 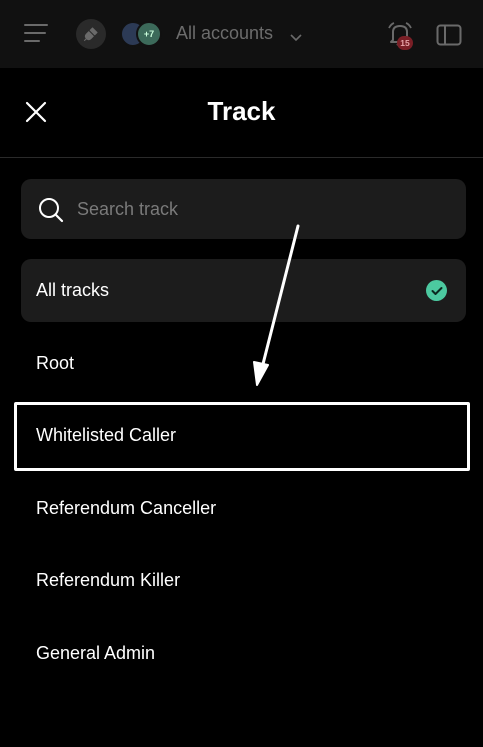 I want to click on track-item-general-admin: General Admin, so click(x=243, y=653).